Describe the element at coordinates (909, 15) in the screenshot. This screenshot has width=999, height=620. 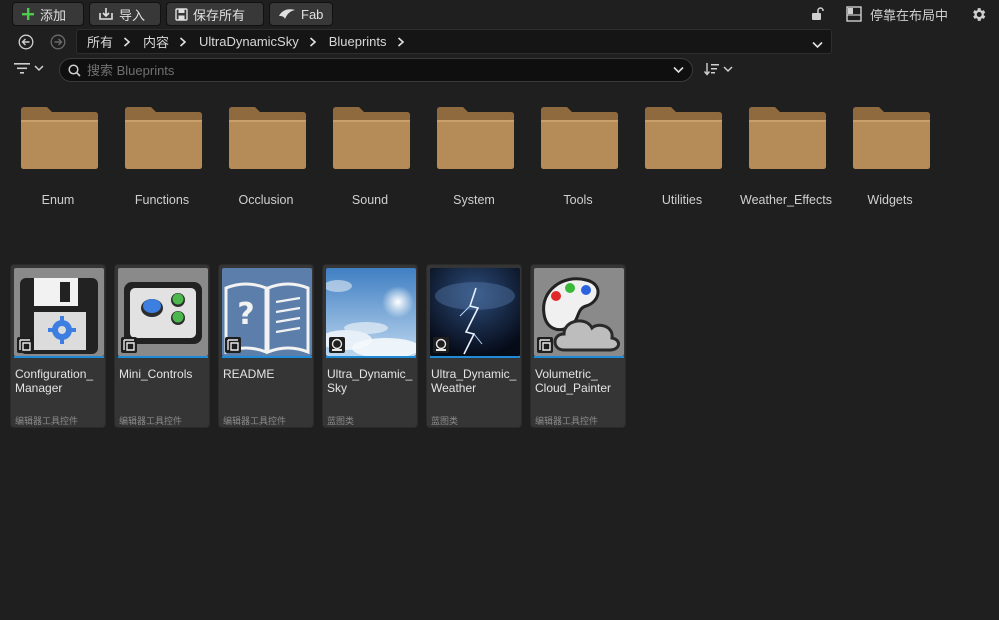
I see `dock-label: 停靠在布局中` at that location.